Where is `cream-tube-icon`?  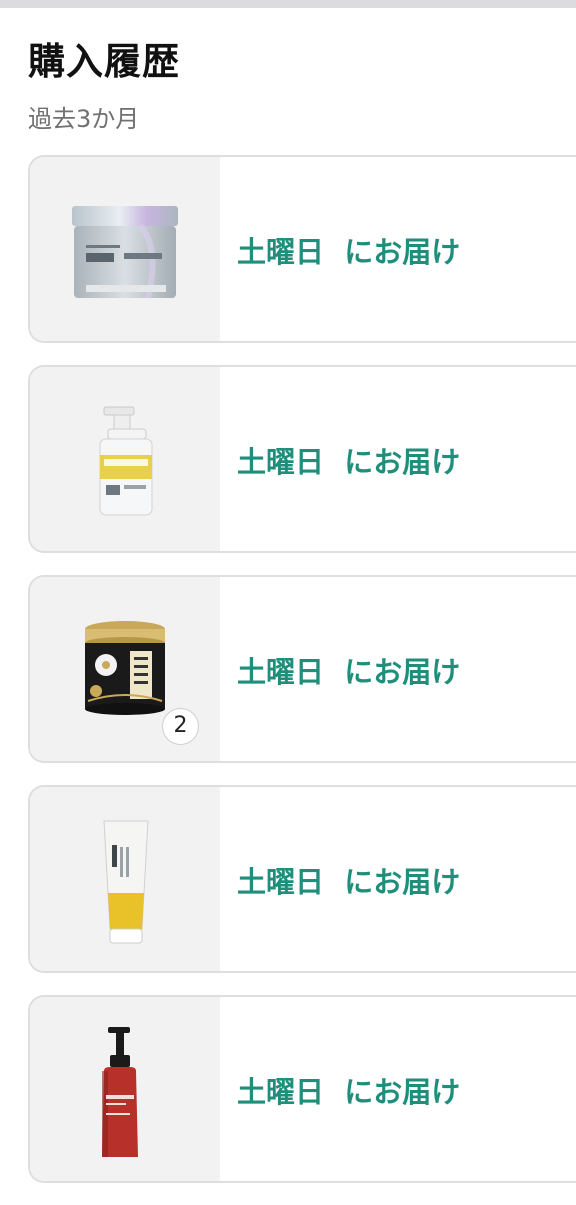
cream-tube-icon is located at coordinates (126, 882).